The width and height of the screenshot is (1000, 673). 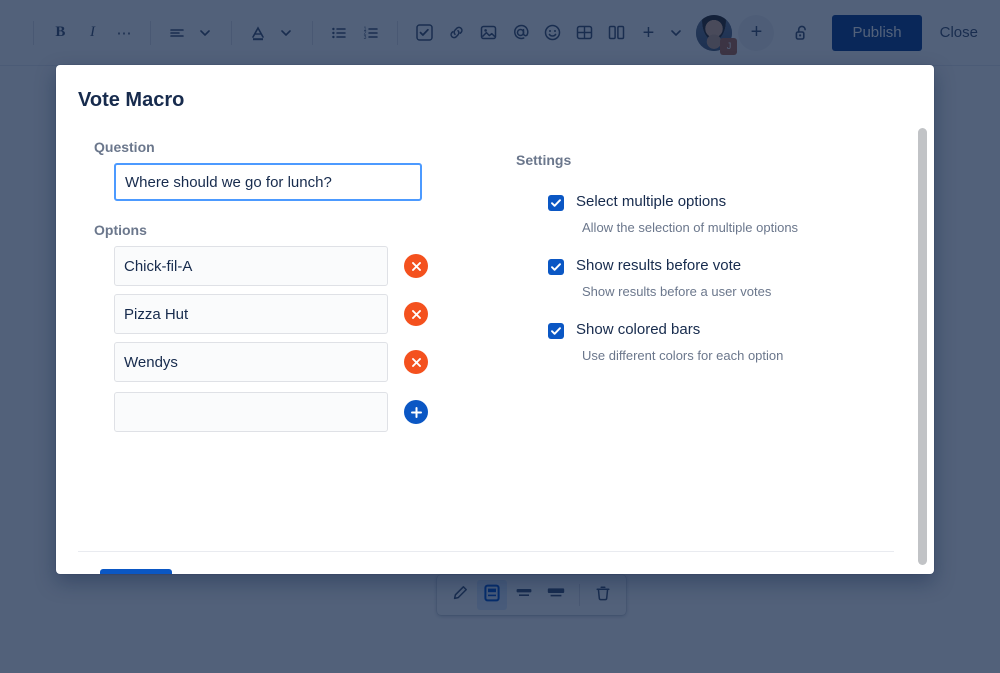 What do you see at coordinates (690, 227) in the screenshot?
I see `setting-description: Allow the selection of multiple options` at bounding box center [690, 227].